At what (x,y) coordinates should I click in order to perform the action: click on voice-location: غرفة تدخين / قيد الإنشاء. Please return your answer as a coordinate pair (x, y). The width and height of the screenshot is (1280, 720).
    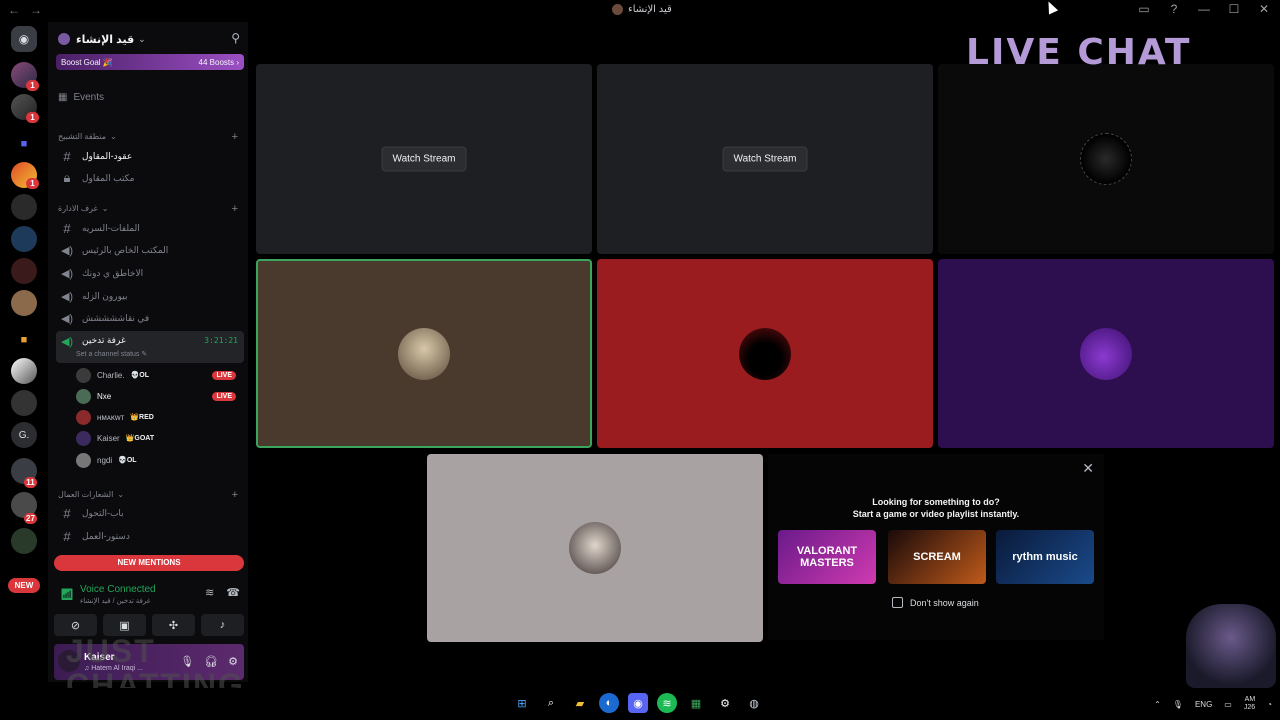
    Looking at the image, I should click on (115, 601).